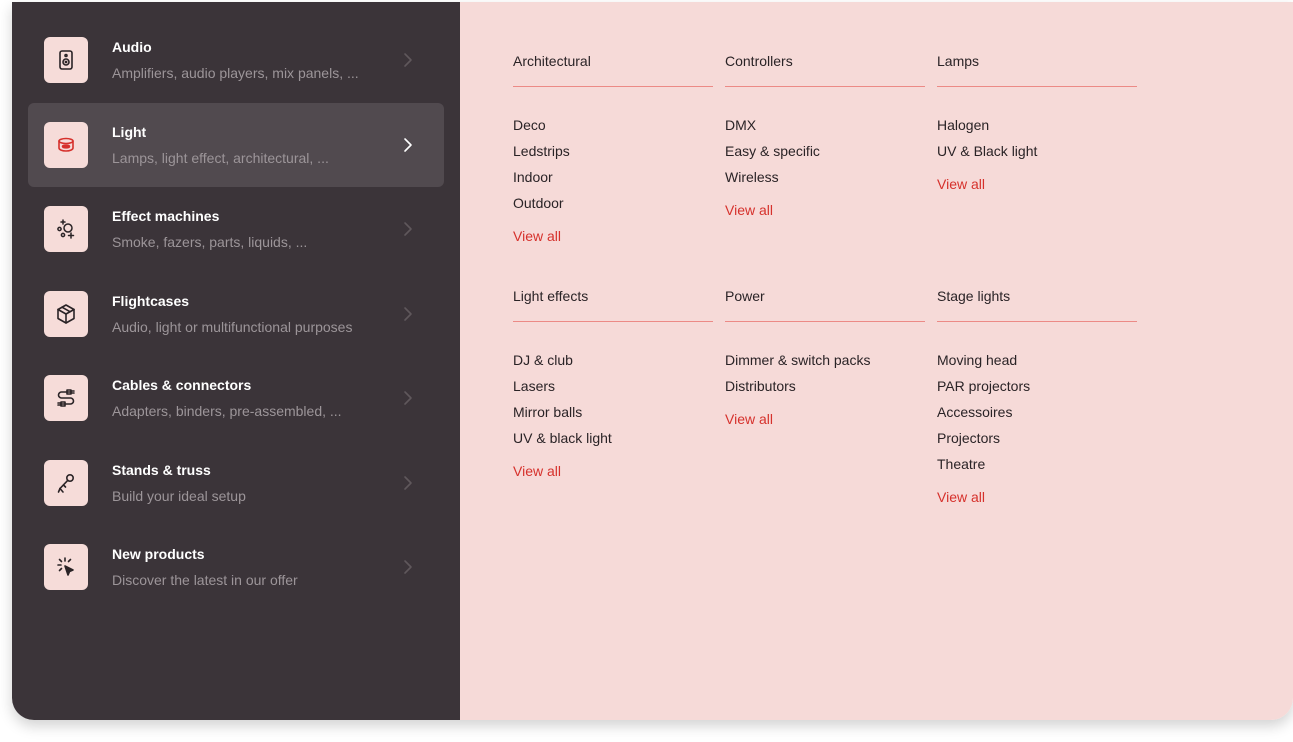 The image size is (1293, 742). What do you see at coordinates (613, 203) in the screenshot?
I see `subcategory-link: Outdoor` at bounding box center [613, 203].